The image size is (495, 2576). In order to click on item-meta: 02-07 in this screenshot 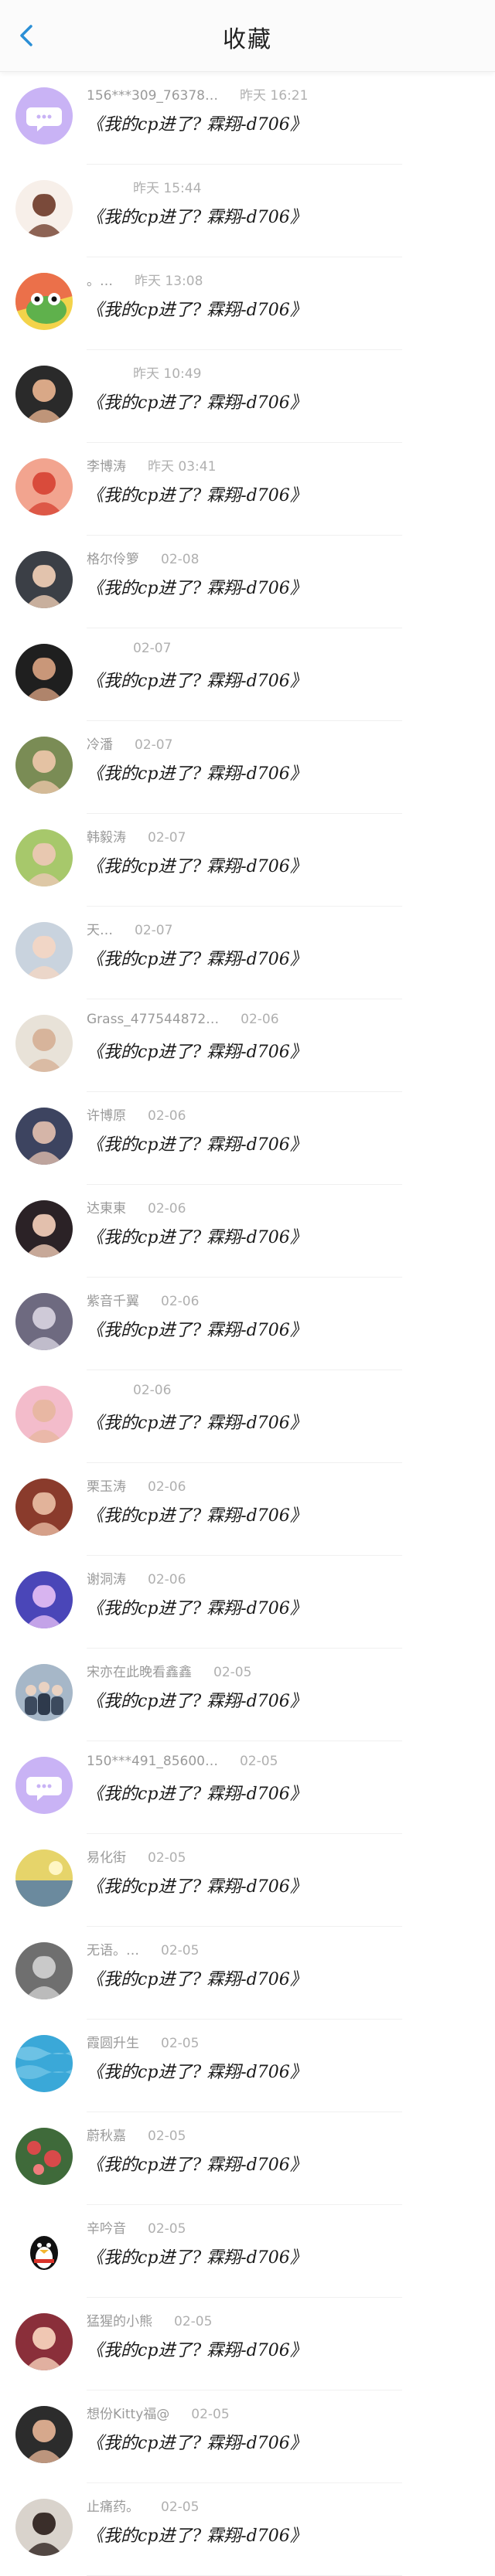, I will do `click(129, 651)`.